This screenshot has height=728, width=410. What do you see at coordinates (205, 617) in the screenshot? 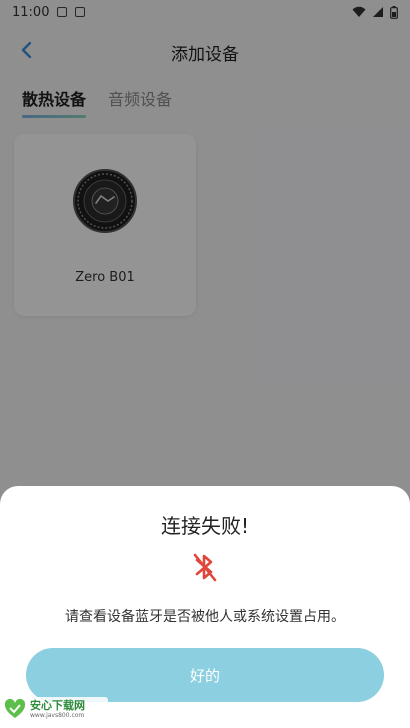
I see `dialog-message: 请查看设备蓝牙是否被他人或系统设置占用。` at bounding box center [205, 617].